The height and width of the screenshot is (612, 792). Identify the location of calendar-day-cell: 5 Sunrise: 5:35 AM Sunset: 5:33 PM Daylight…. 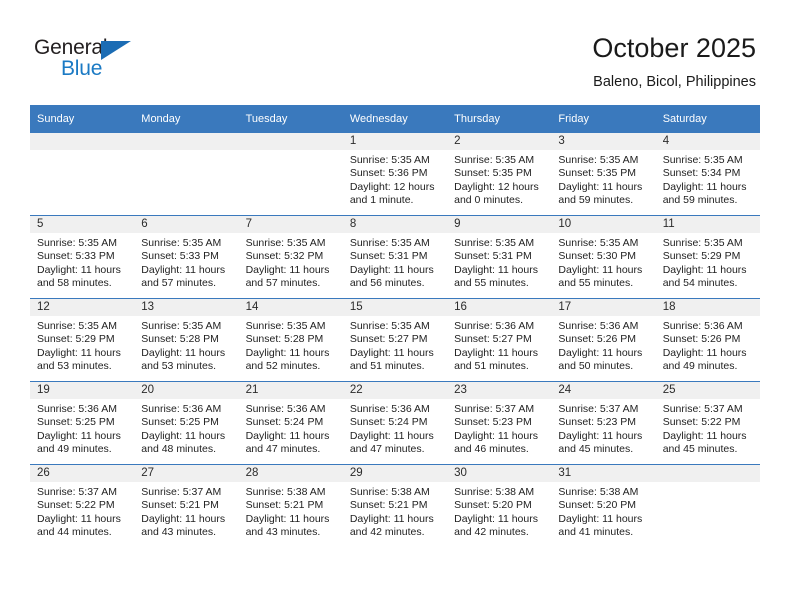
(82, 257).